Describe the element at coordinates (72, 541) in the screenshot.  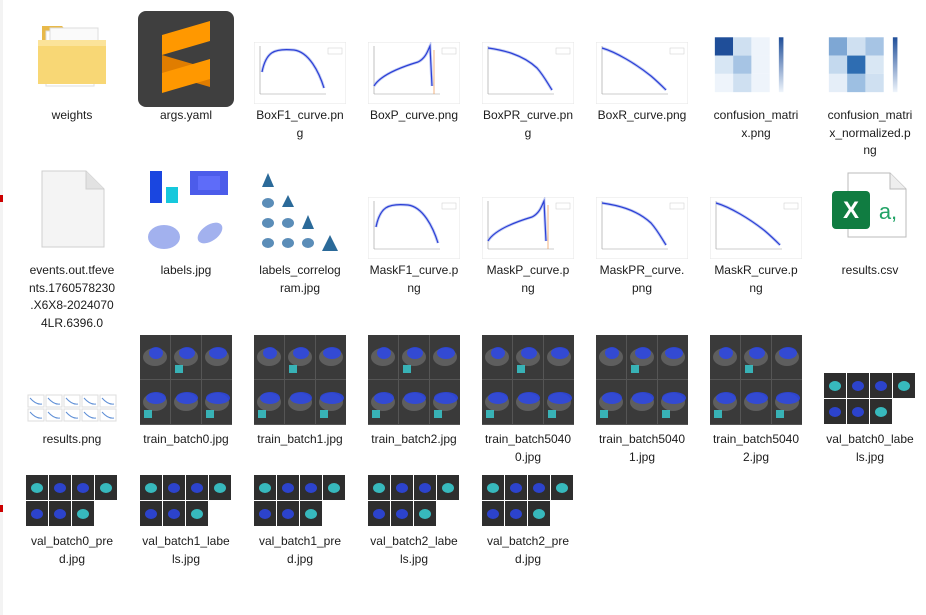
I see `file-name-line: val_batch0_pre` at that location.